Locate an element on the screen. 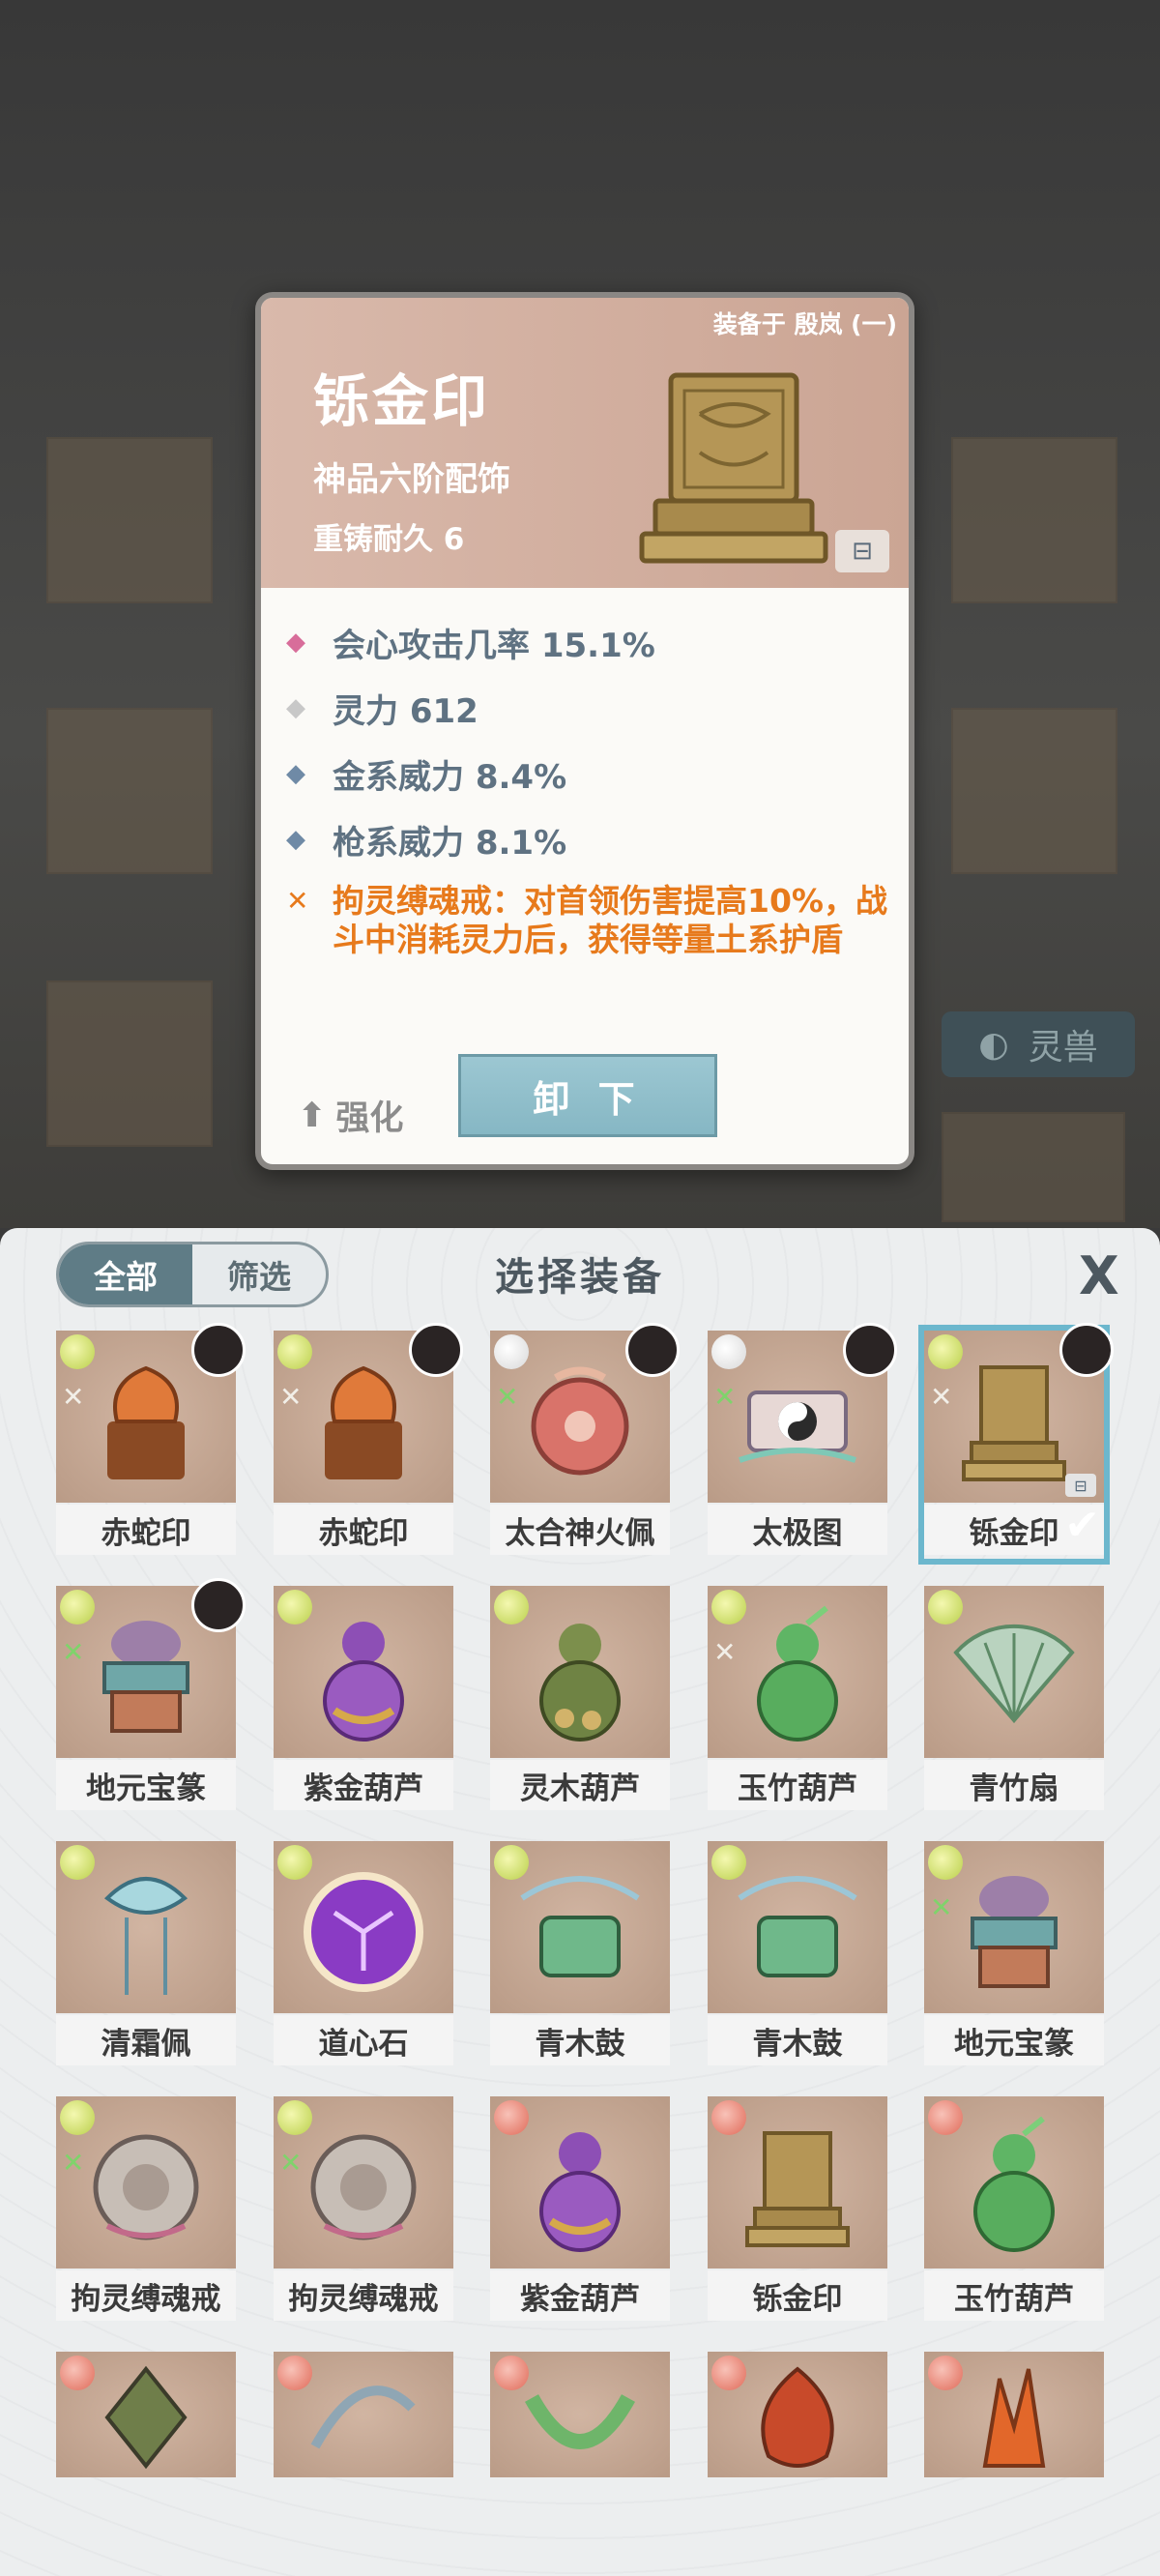 The image size is (1160, 2576). fire-crystal-icon is located at coordinates (1014, 2418).